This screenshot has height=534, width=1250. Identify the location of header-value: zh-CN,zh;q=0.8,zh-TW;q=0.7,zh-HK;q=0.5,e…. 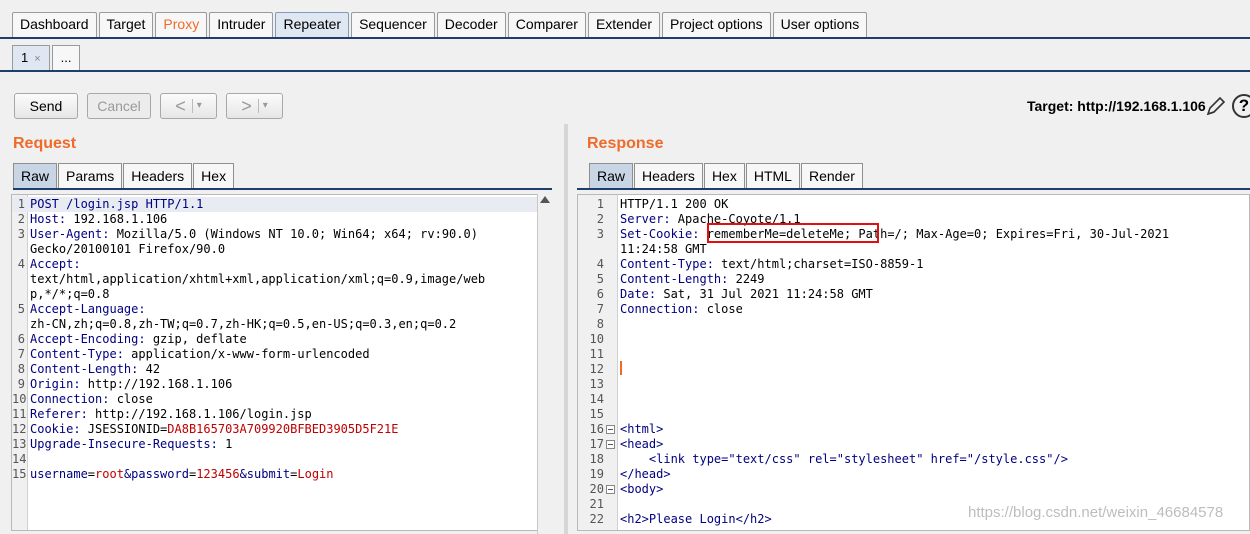
(243, 324).